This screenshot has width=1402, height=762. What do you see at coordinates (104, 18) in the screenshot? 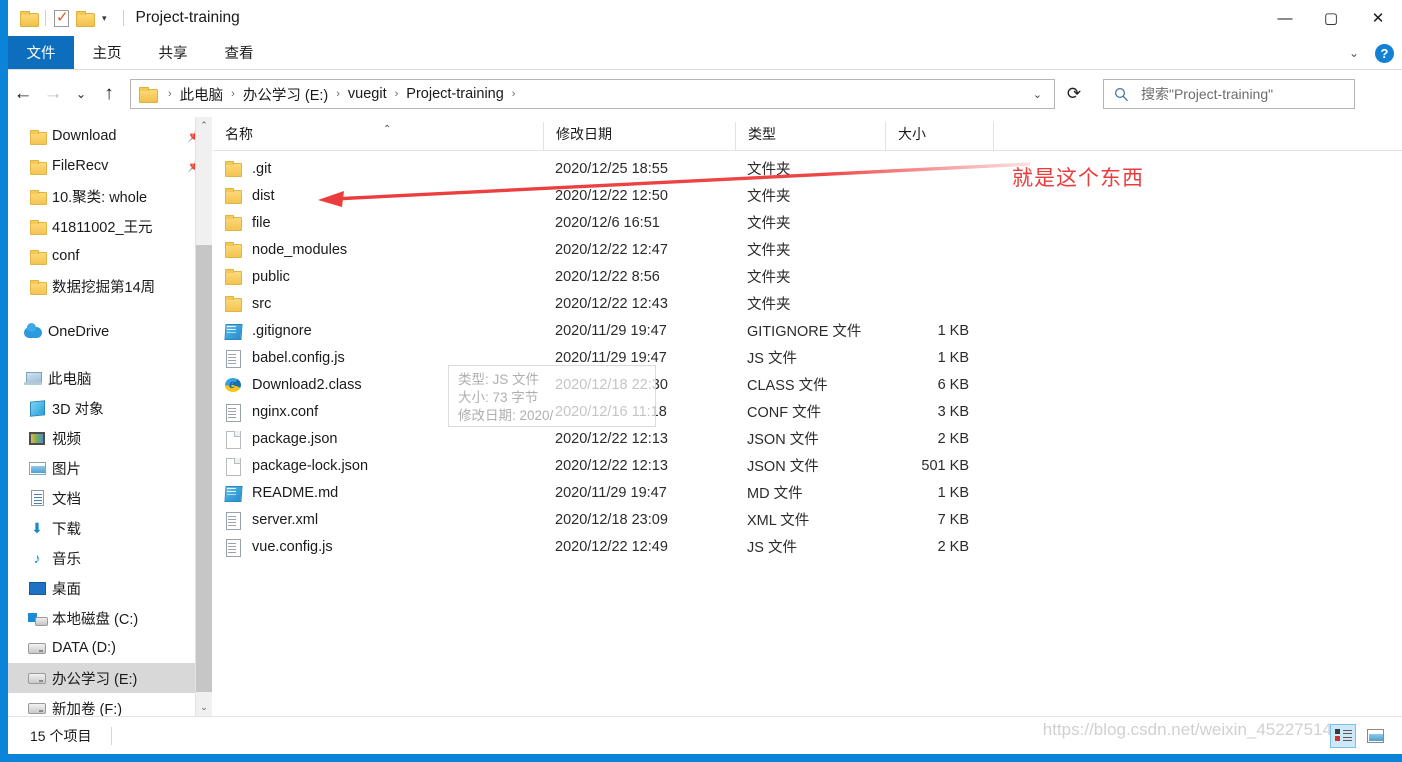
I see `qat-dropdown-button: ▾` at bounding box center [104, 18].